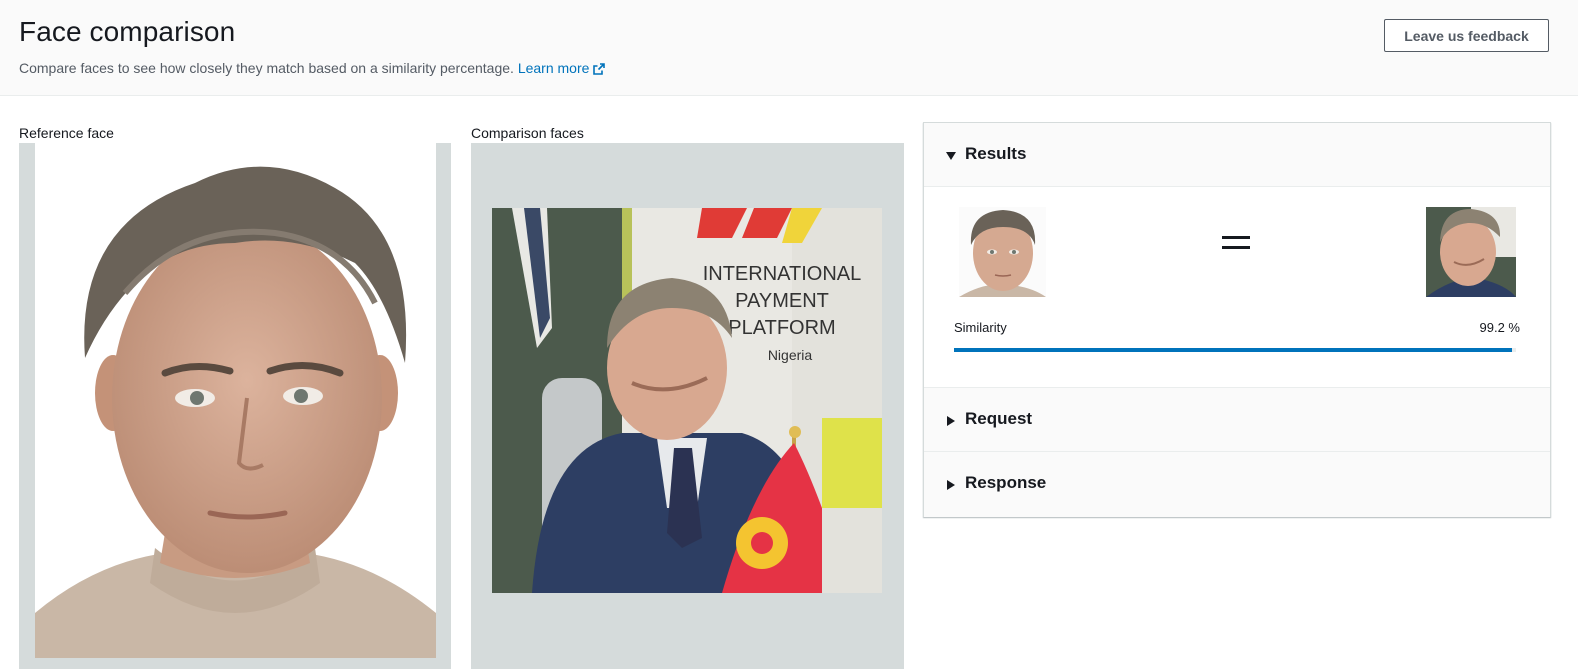 The width and height of the screenshot is (1578, 669). Describe the element at coordinates (996, 153) in the screenshot. I see `results-title: Results` at that location.